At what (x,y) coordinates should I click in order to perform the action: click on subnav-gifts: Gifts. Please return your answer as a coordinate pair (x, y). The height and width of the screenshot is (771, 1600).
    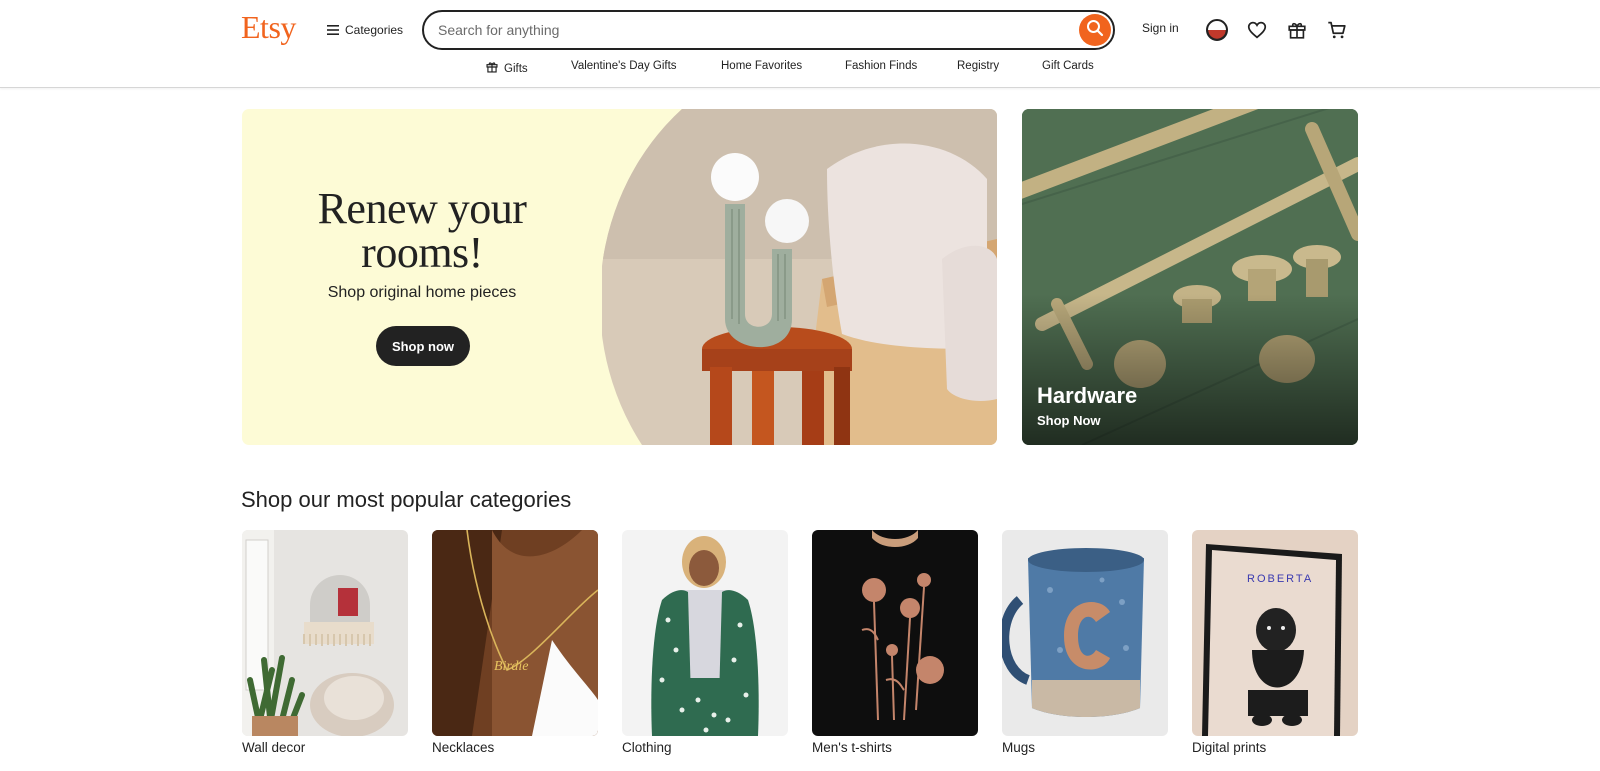
    Looking at the image, I should click on (506, 68).